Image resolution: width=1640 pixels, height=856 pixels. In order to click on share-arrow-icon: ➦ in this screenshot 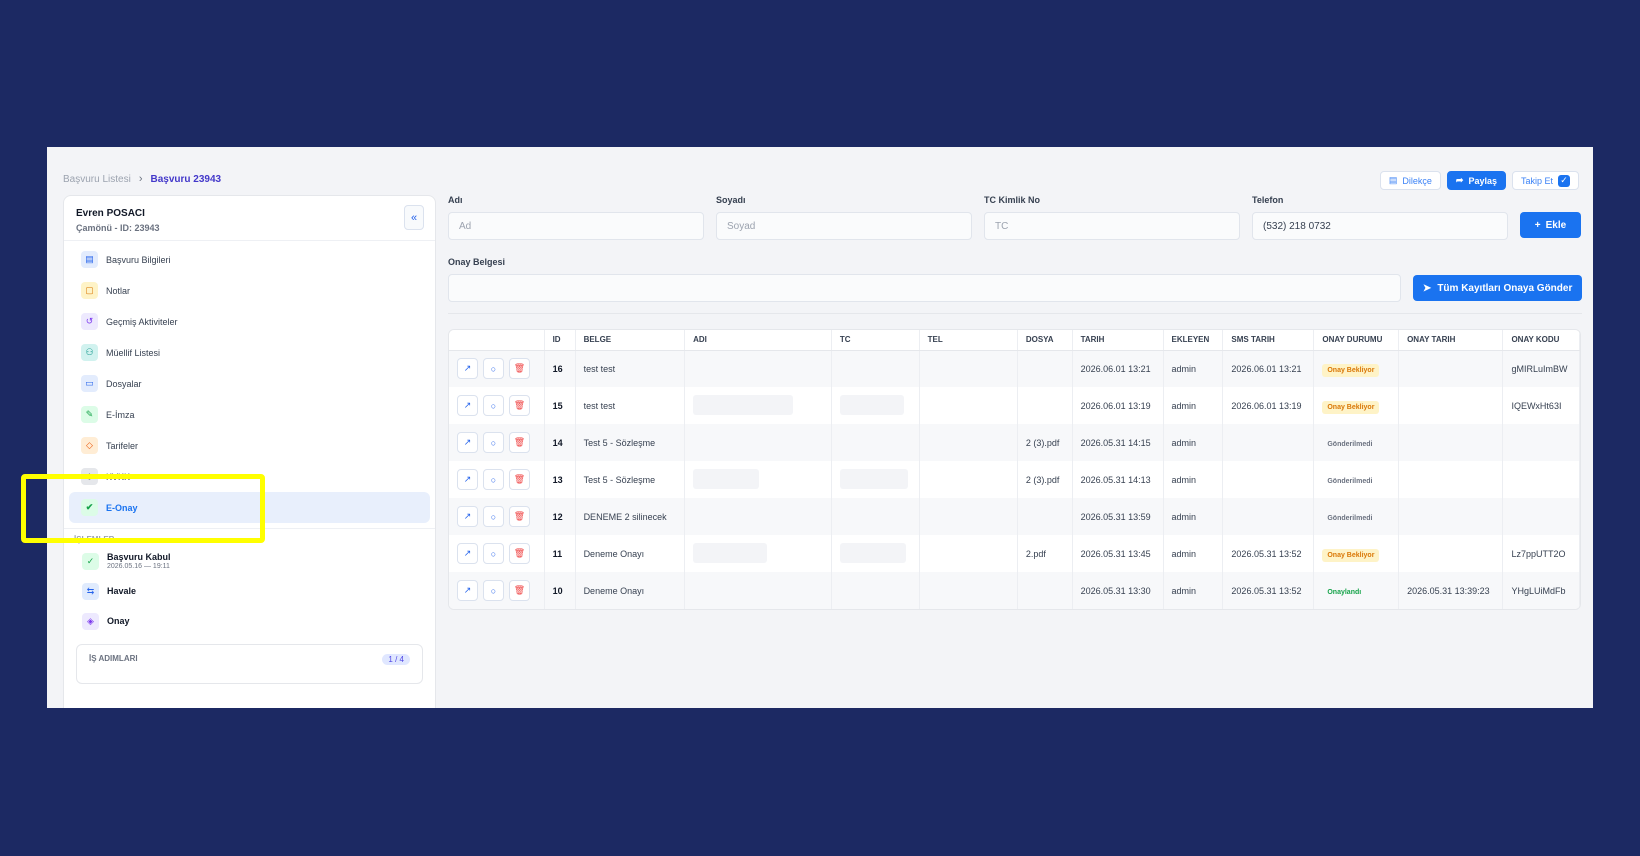, I will do `click(1459, 180)`.